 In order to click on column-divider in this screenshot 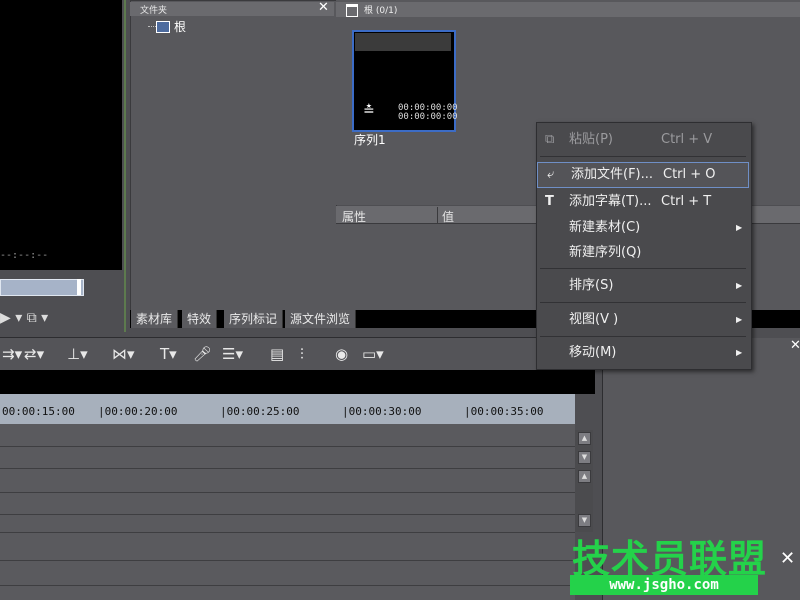, I will do `click(437, 215)`.